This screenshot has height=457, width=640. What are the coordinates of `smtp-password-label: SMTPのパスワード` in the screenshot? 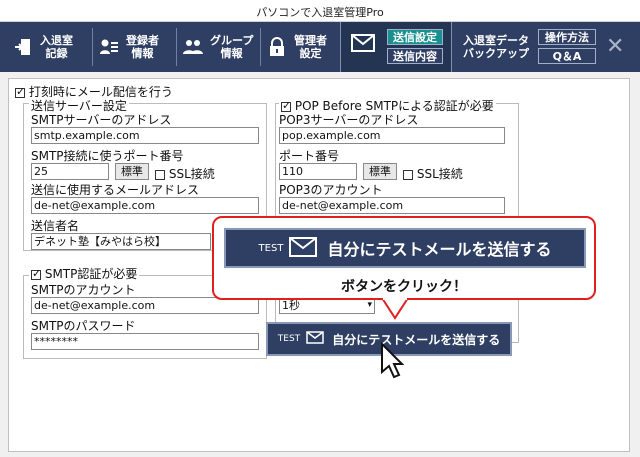 It's located at (83, 326).